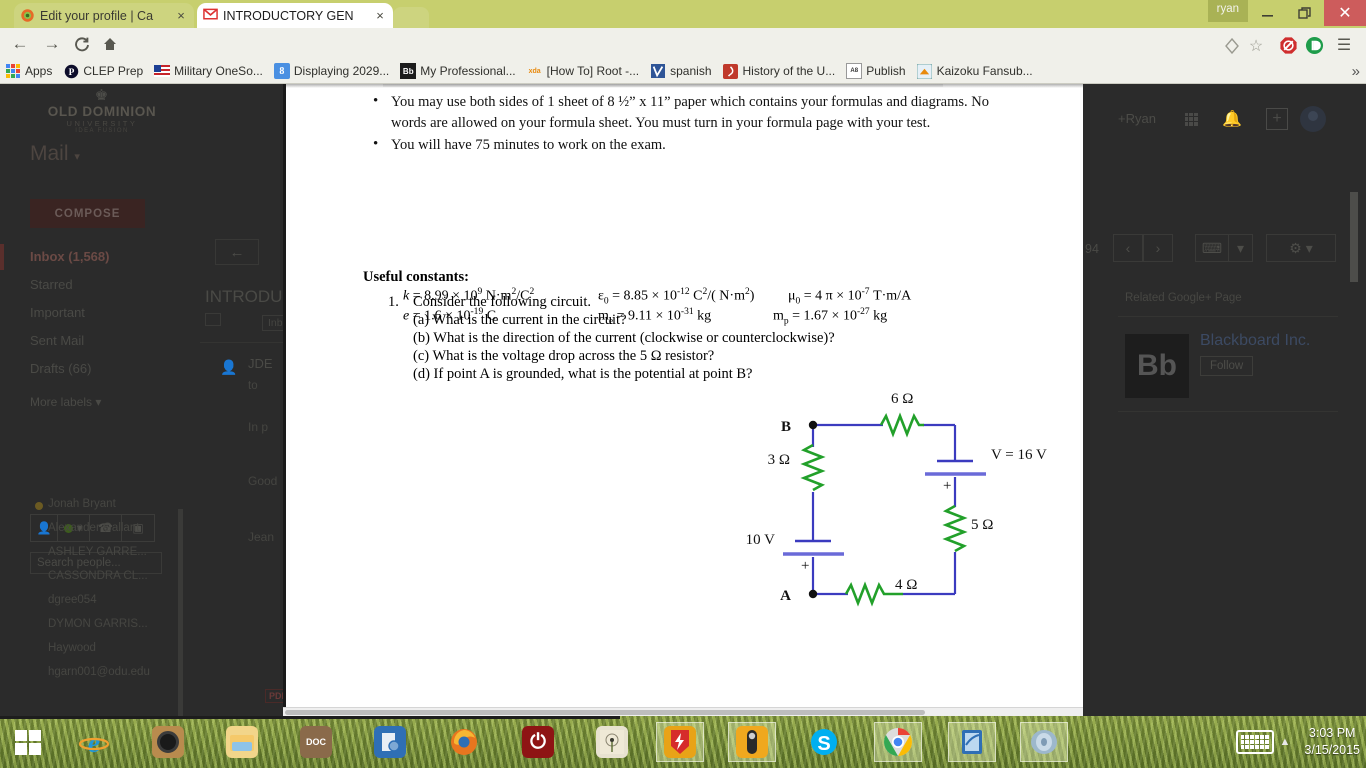 This screenshot has height=768, width=1366. What do you see at coordinates (464, 742) in the screenshot?
I see `taskbar-item-firefox` at bounding box center [464, 742].